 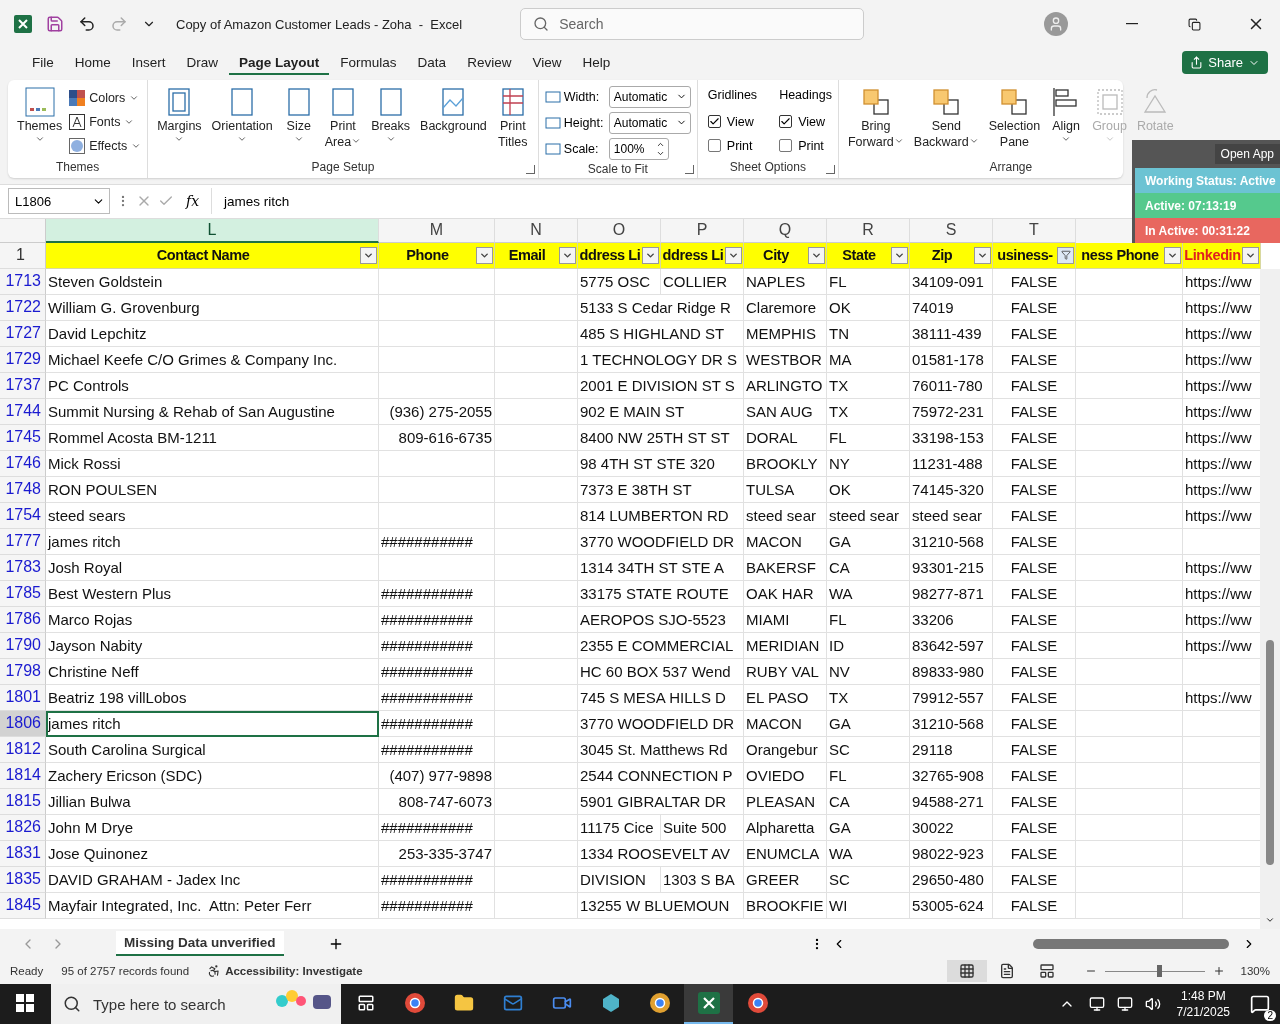 What do you see at coordinates (1066, 114) in the screenshot?
I see `ribbon-button: Align` at bounding box center [1066, 114].